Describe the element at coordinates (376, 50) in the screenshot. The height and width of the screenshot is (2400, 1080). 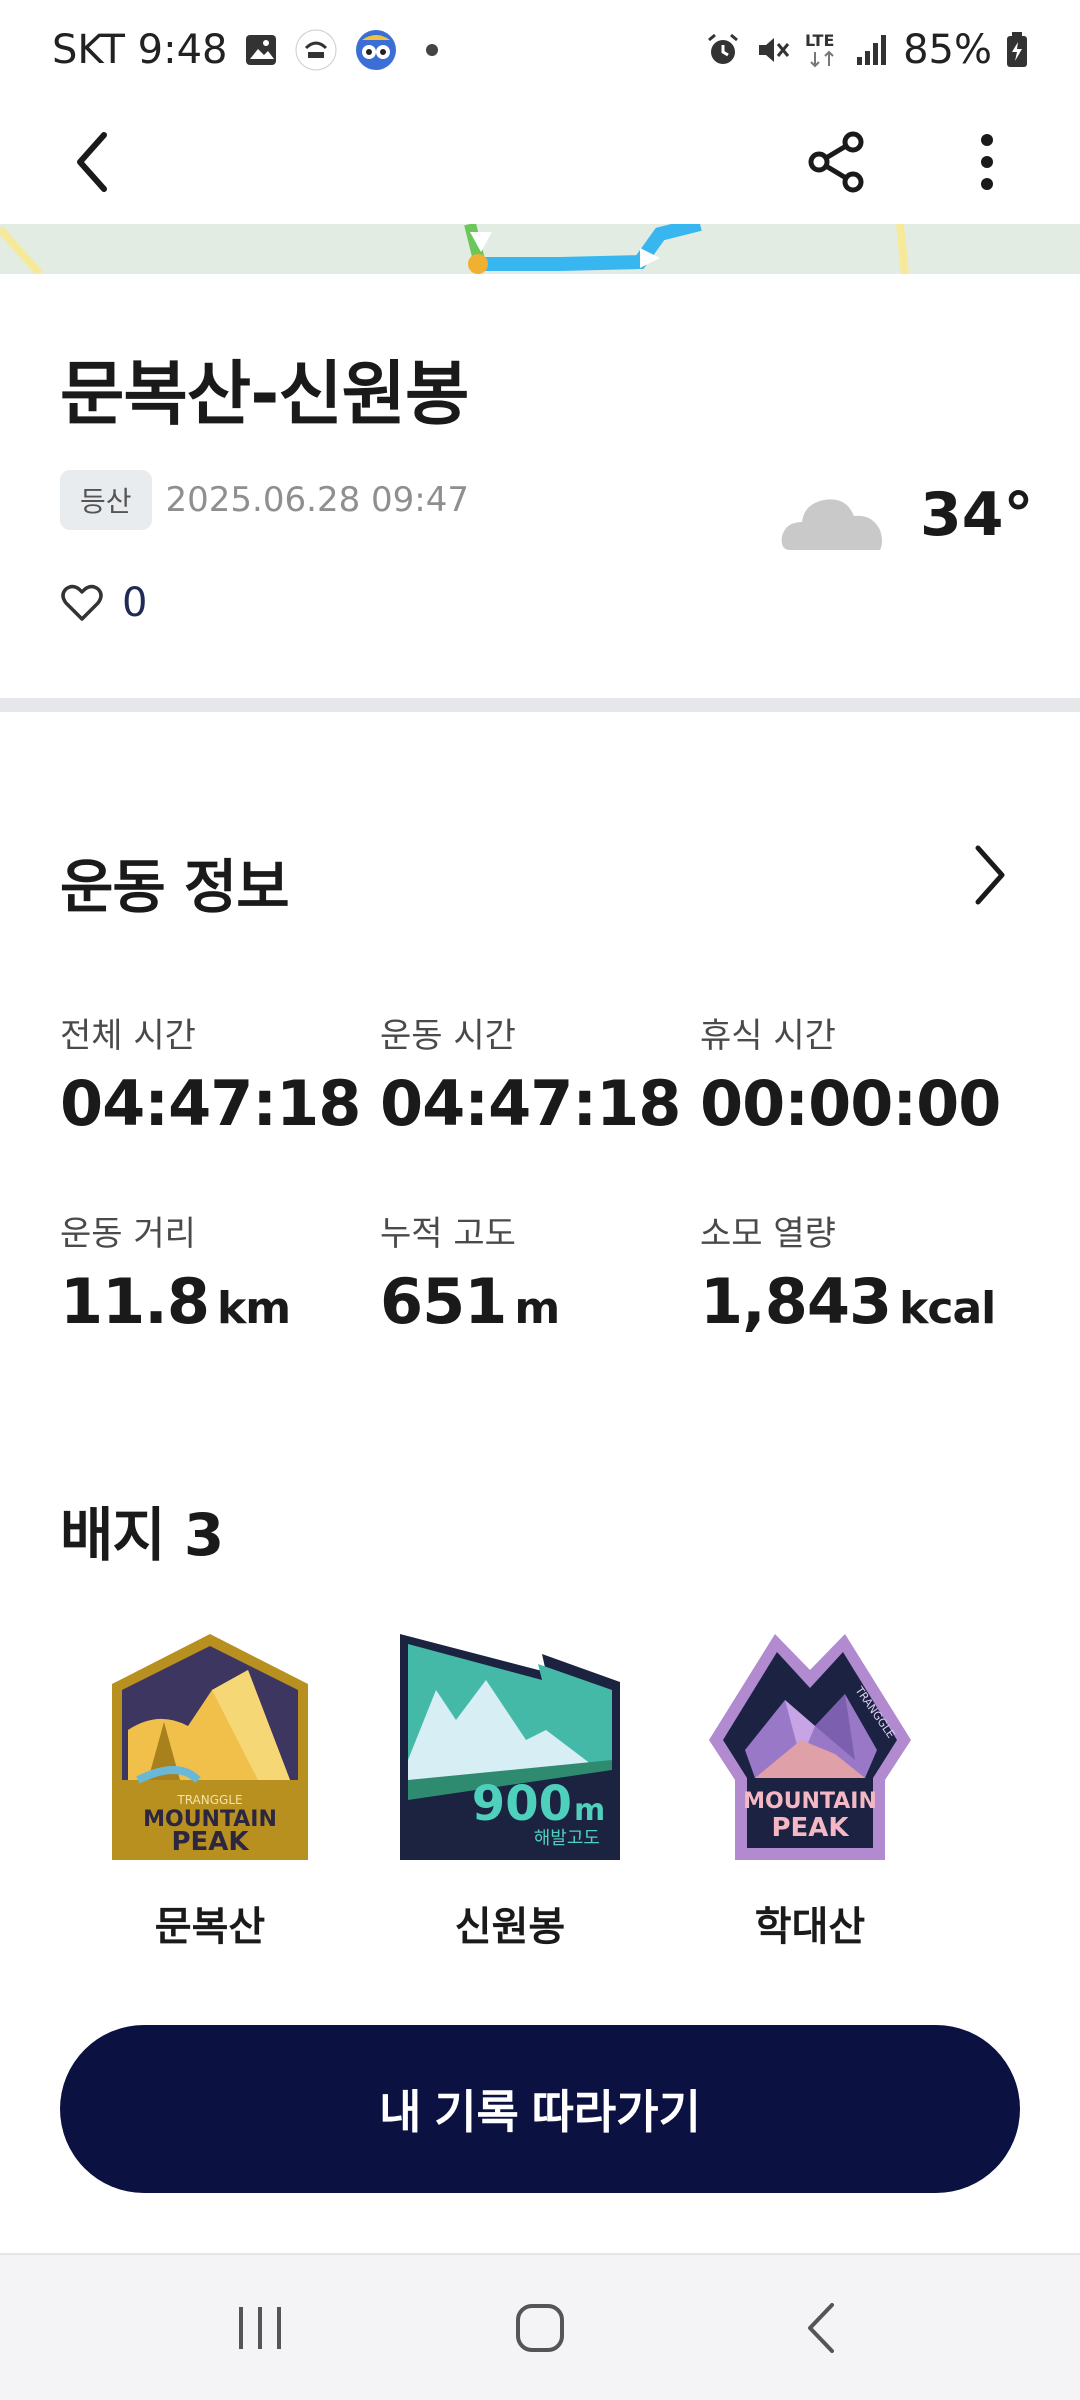
I see `owl-app-icon` at that location.